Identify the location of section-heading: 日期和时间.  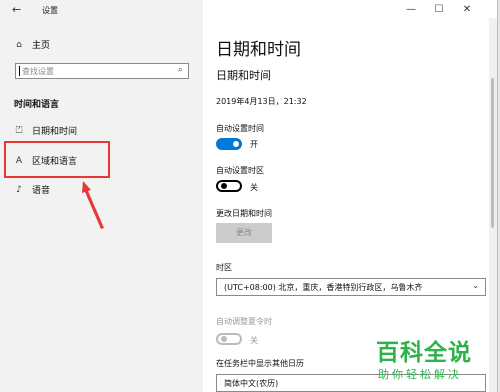
(243, 75).